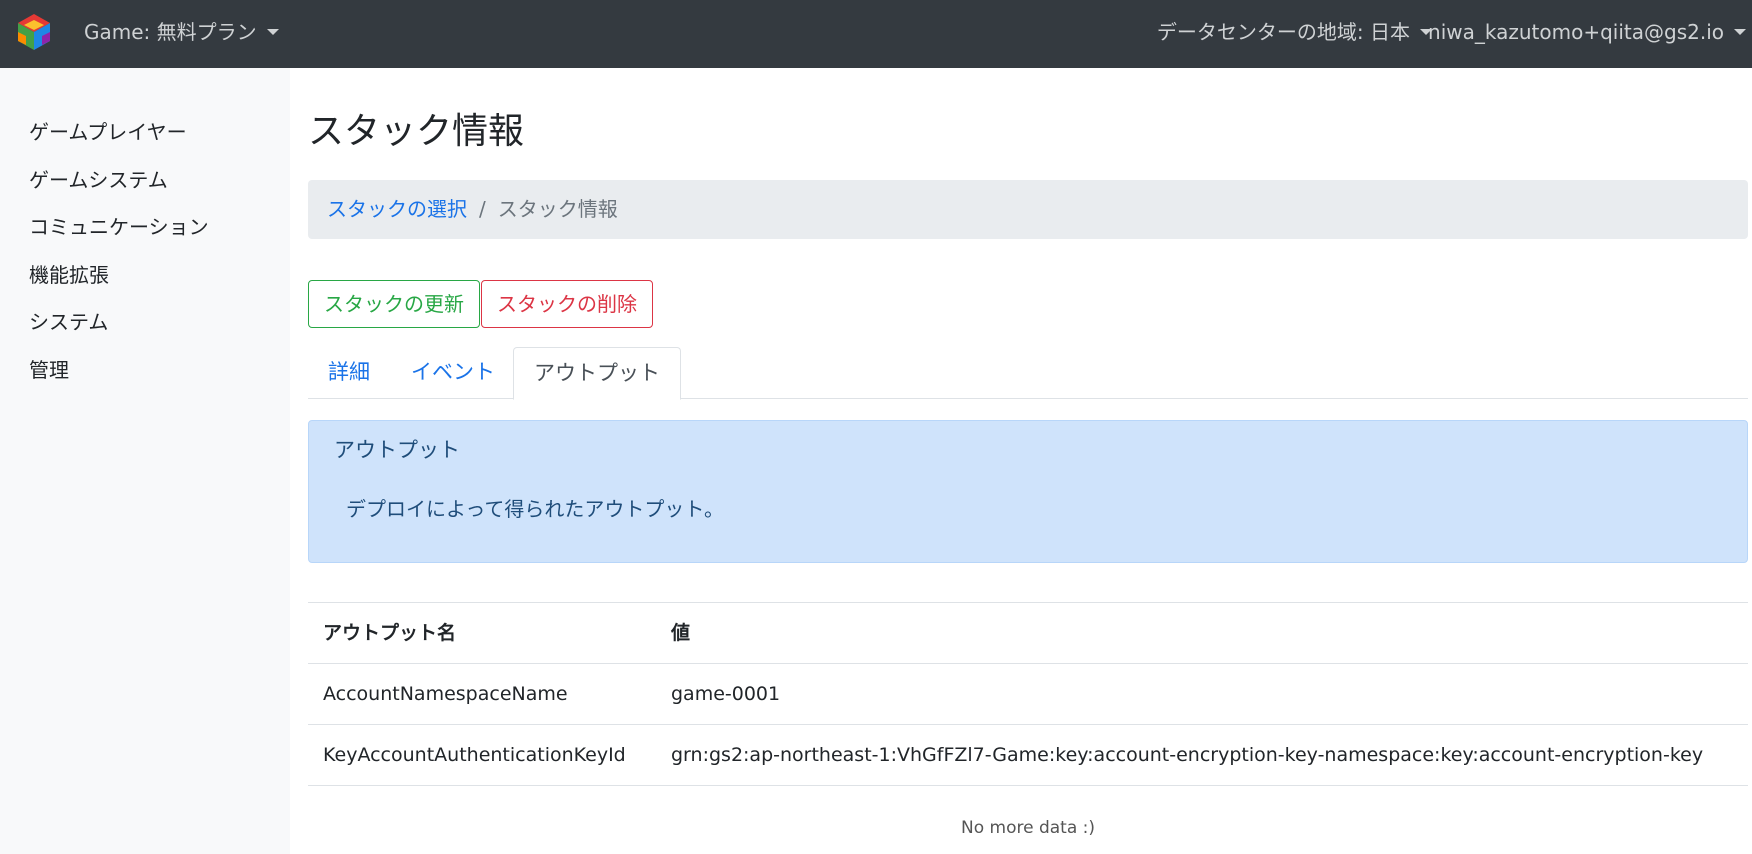  What do you see at coordinates (681, 633) in the screenshot?
I see `column-header-value: 値` at bounding box center [681, 633].